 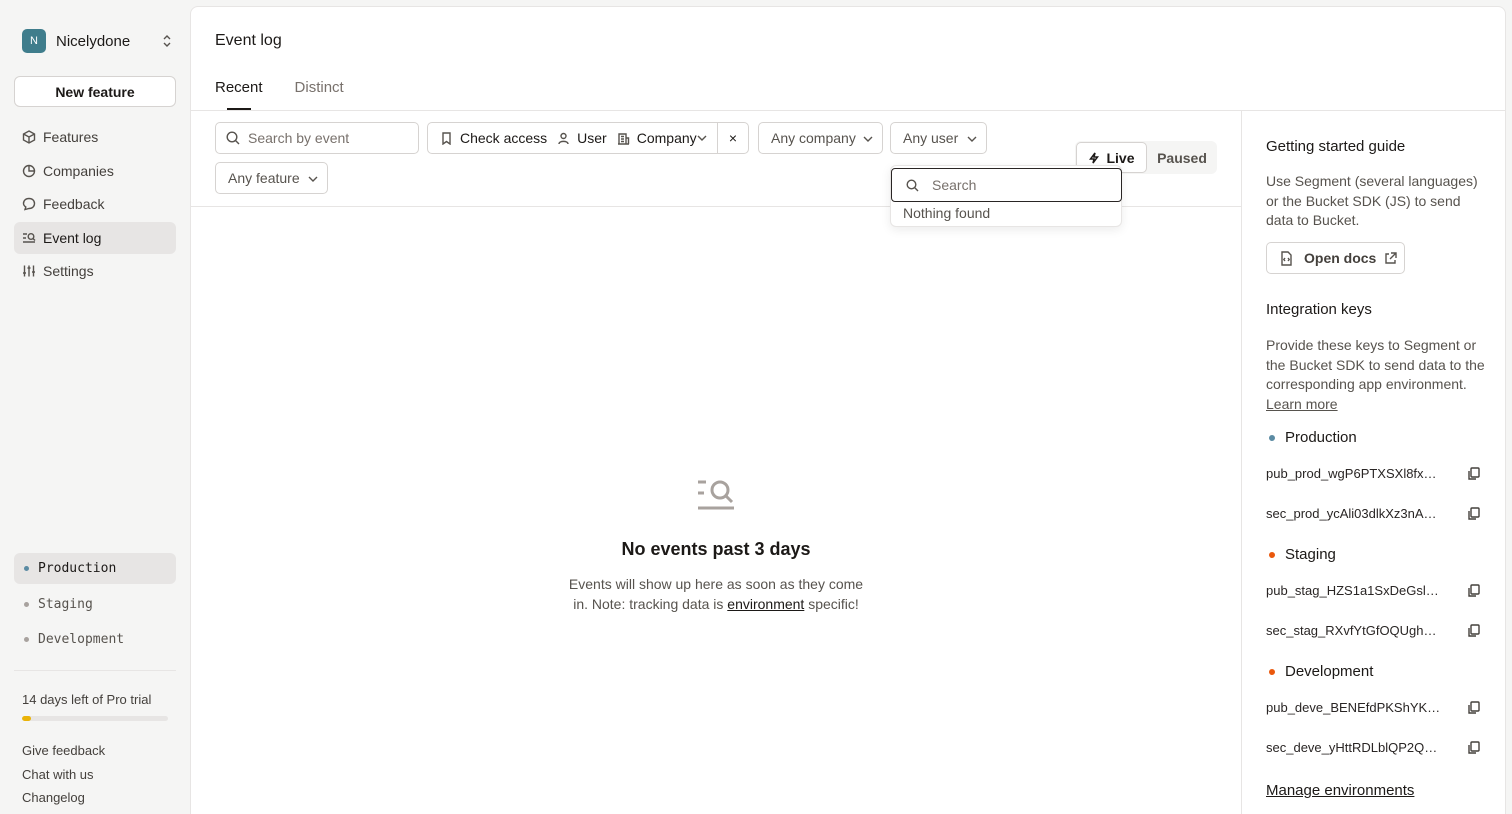 I want to click on env-item-development: Development, so click(x=95, y=639).